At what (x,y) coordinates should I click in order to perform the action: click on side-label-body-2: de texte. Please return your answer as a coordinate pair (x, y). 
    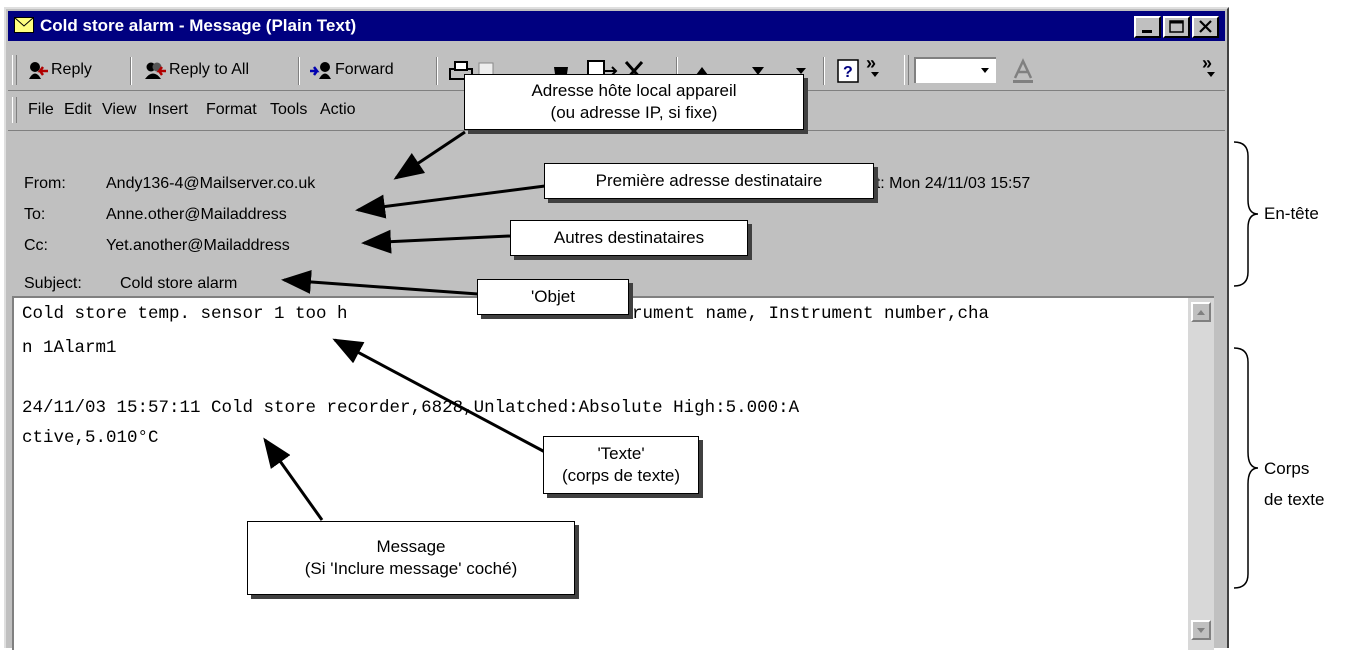
    Looking at the image, I should click on (1294, 499).